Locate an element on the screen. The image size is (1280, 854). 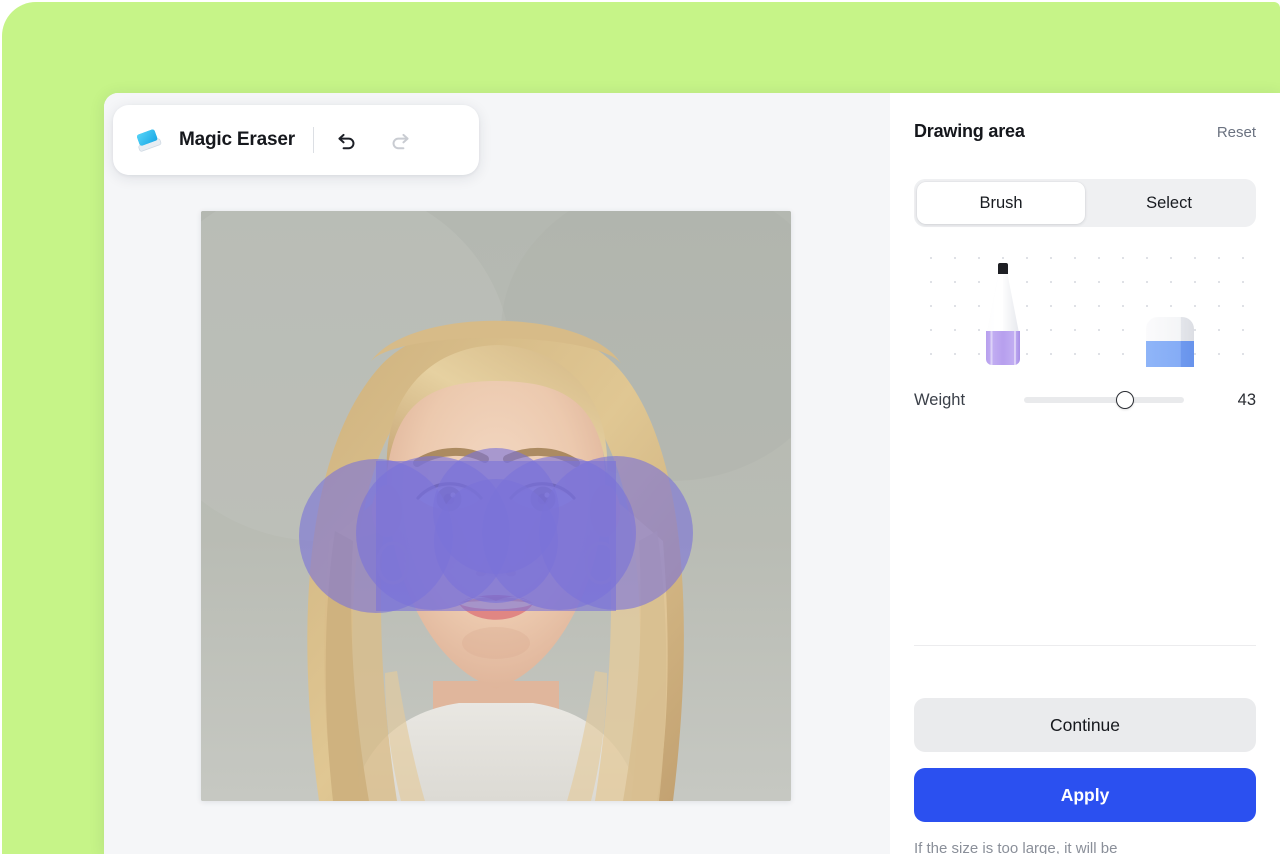
toolbar: Magic Eraser is located at coordinates (296, 140).